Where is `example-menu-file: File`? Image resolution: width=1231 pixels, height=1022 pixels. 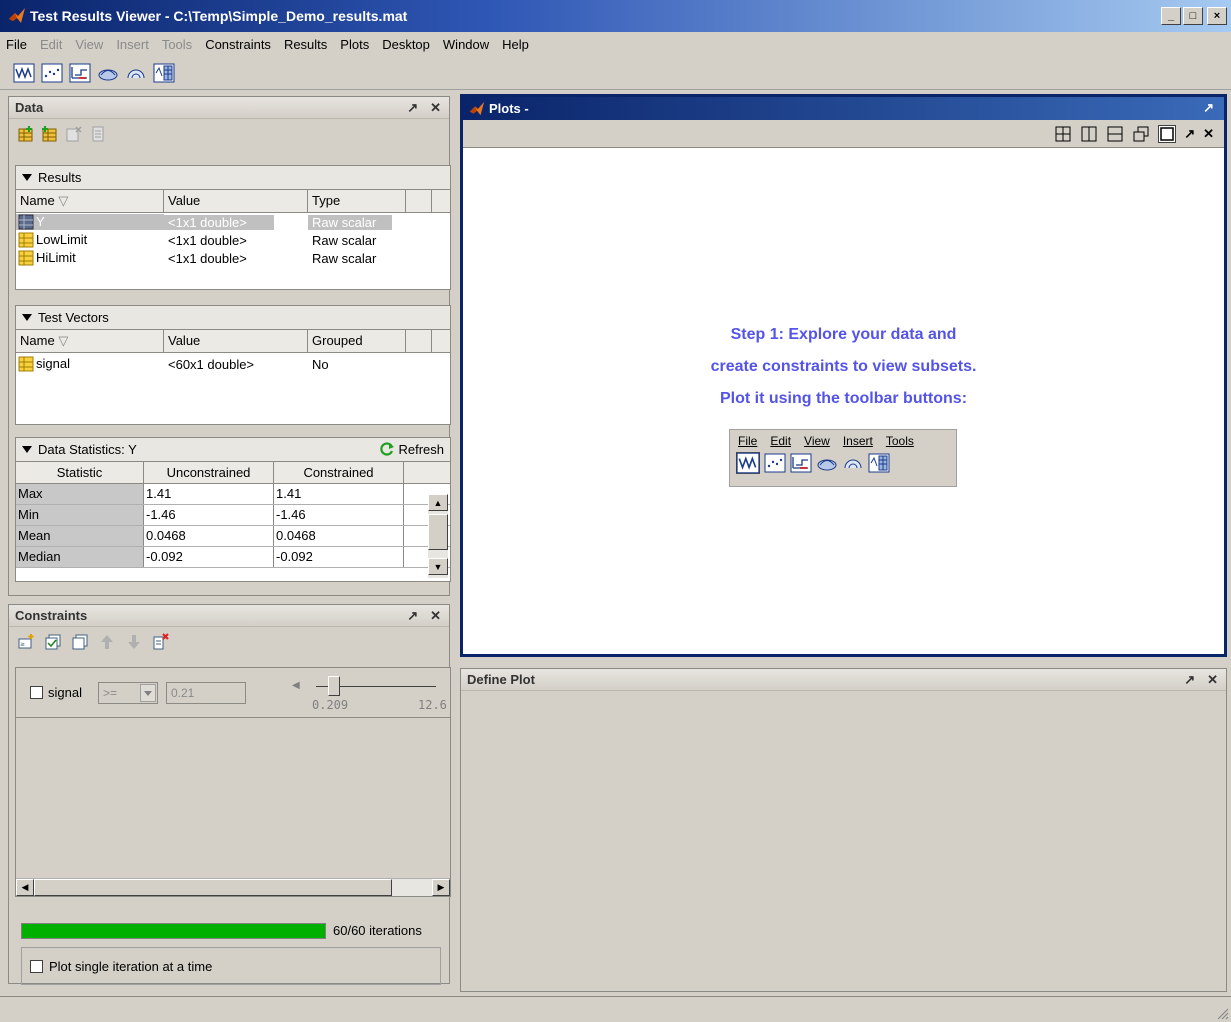 example-menu-file: File is located at coordinates (748, 441).